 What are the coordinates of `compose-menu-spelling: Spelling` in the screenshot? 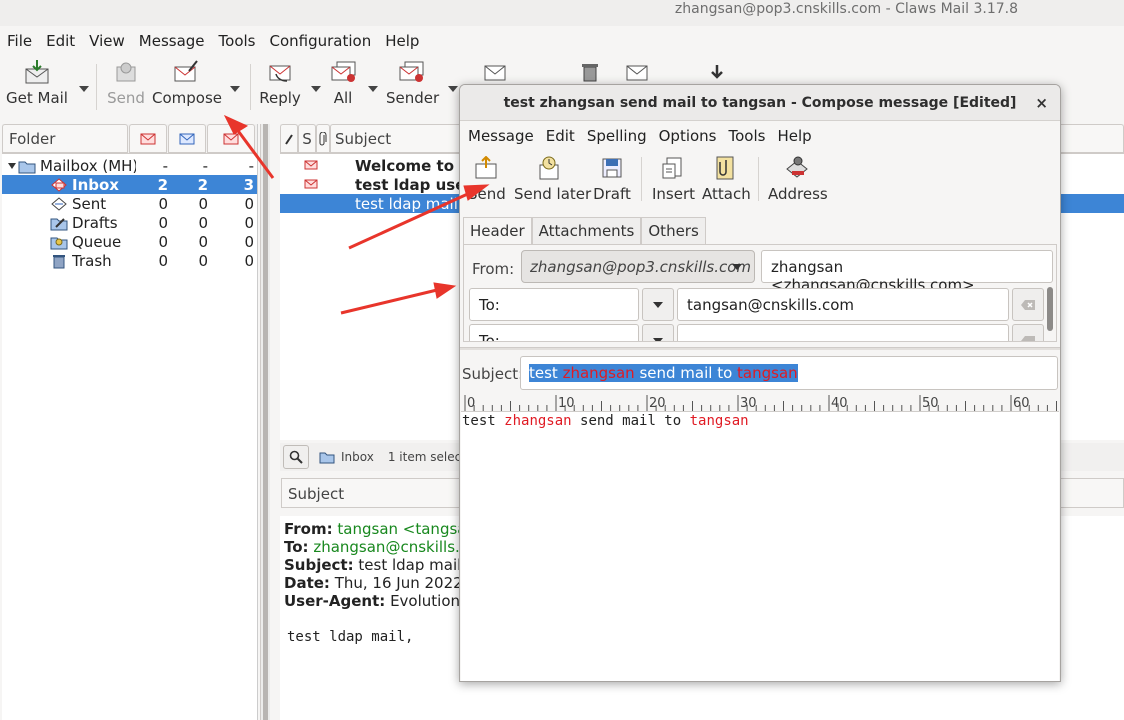 It's located at (617, 136).